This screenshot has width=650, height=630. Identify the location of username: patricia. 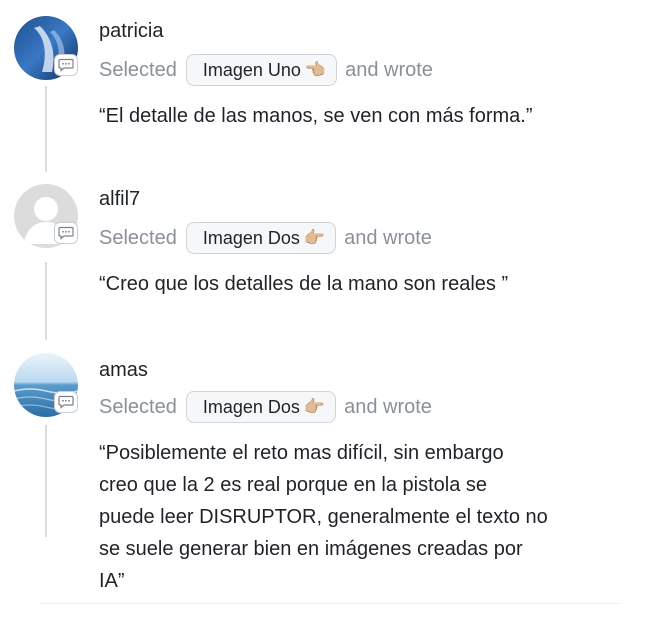
(131, 31).